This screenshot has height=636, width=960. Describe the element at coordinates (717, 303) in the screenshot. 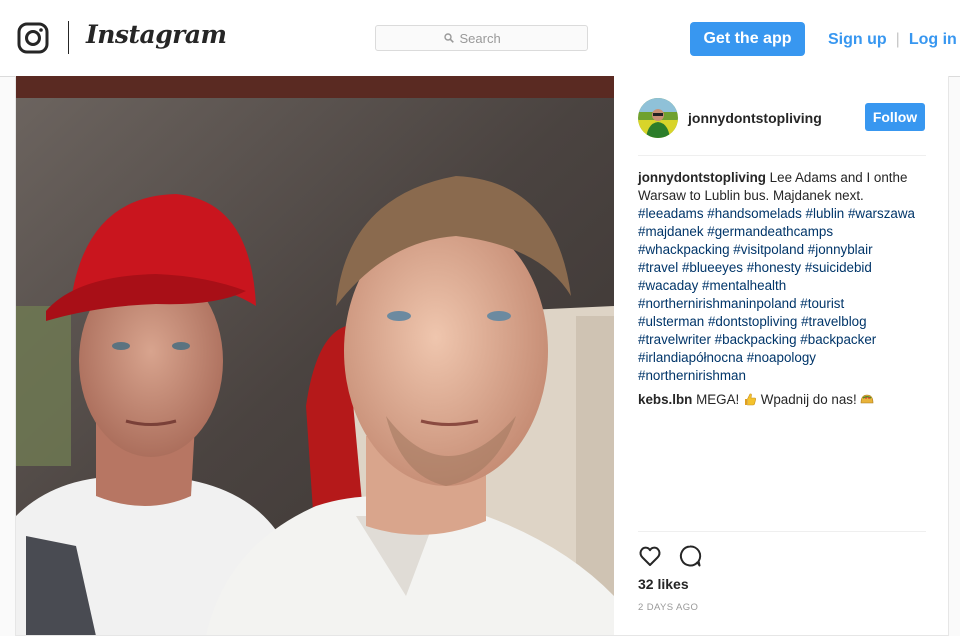

I see `hashtag-link: #northernirishmaninpoland` at that location.